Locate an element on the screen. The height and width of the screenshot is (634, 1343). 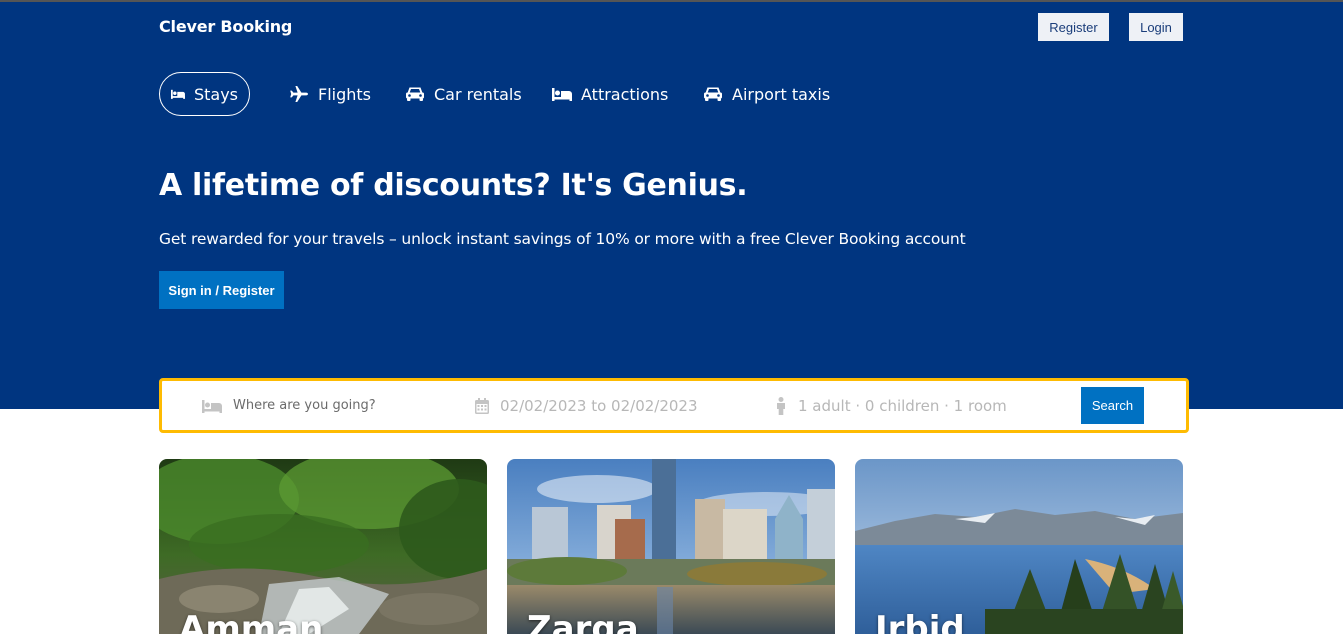
destination-card-zarqa: Zarqa is located at coordinates (671, 546).